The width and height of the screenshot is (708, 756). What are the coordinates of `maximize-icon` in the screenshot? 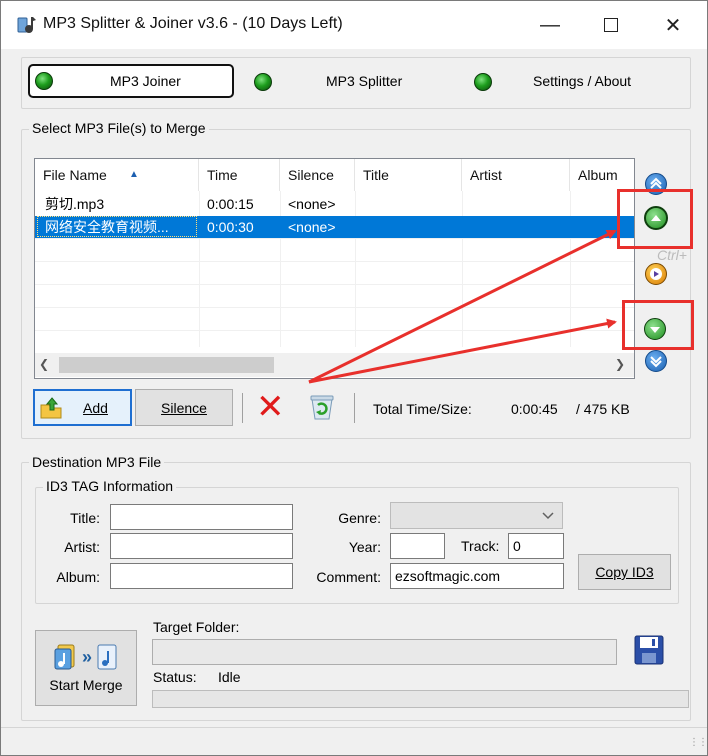 It's located at (611, 25).